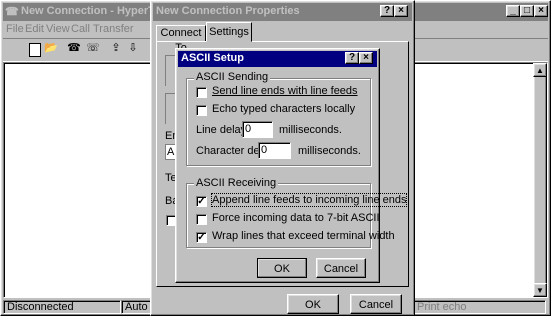 This screenshot has width=551, height=316. Describe the element at coordinates (74, 48) in the screenshot. I see `connect-icon: ☎` at that location.